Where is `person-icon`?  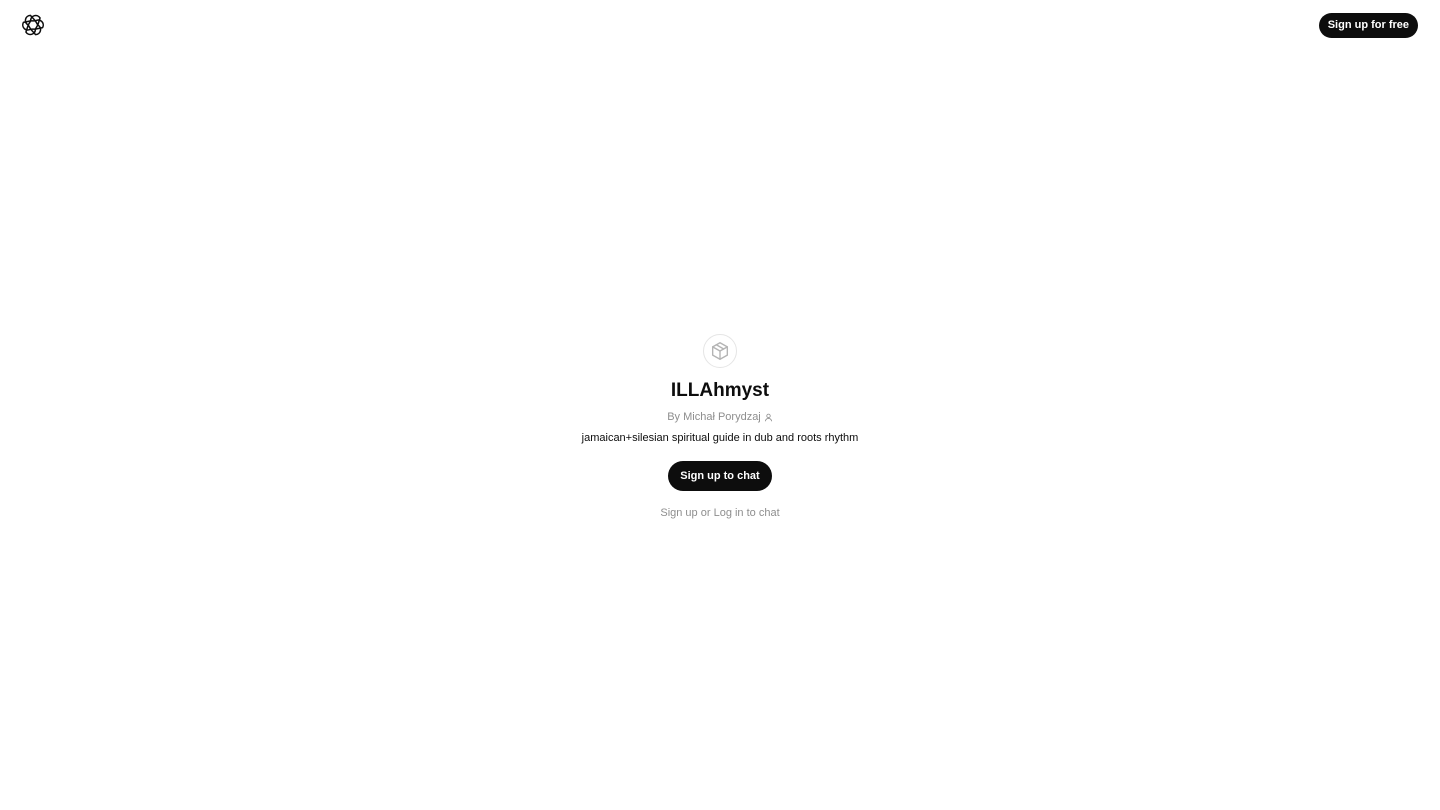
person-icon is located at coordinates (768, 417).